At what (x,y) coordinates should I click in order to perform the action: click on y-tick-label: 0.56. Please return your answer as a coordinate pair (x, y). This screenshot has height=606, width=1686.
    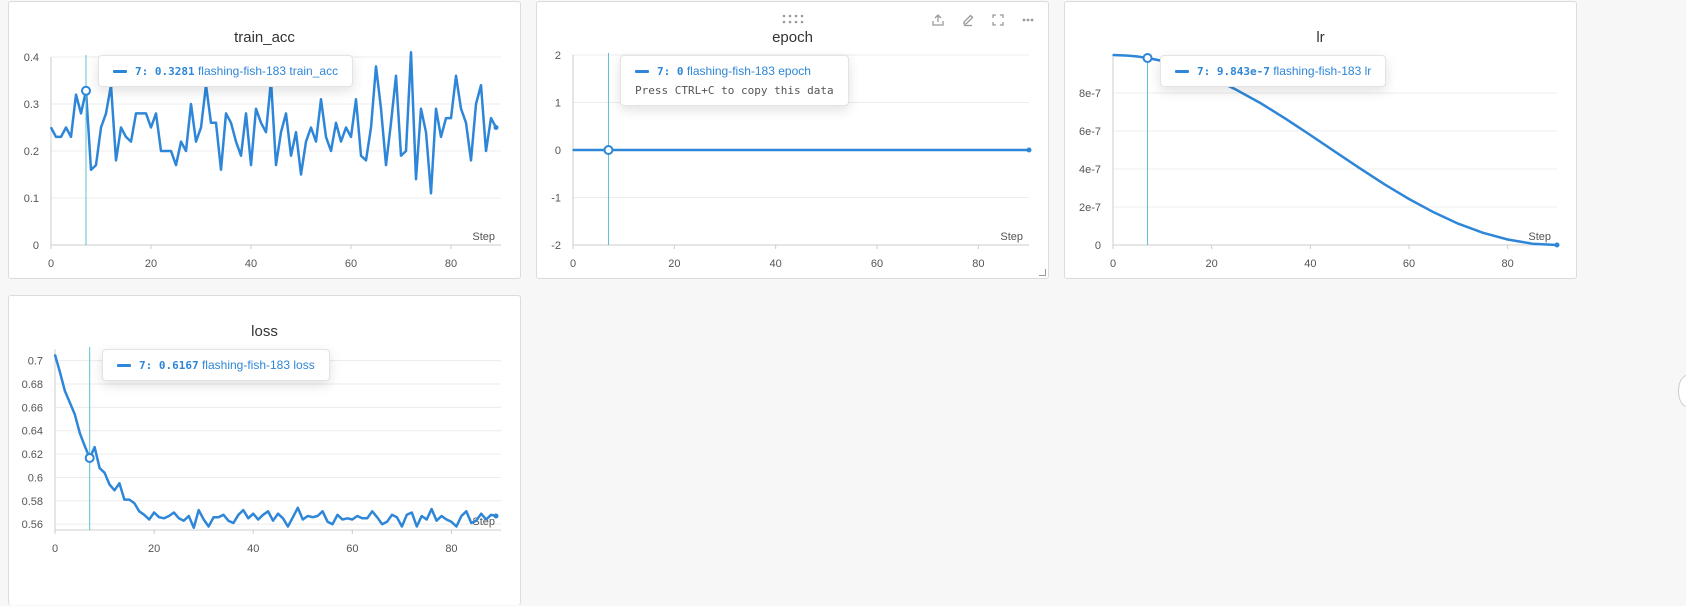
    Looking at the image, I should click on (32, 525).